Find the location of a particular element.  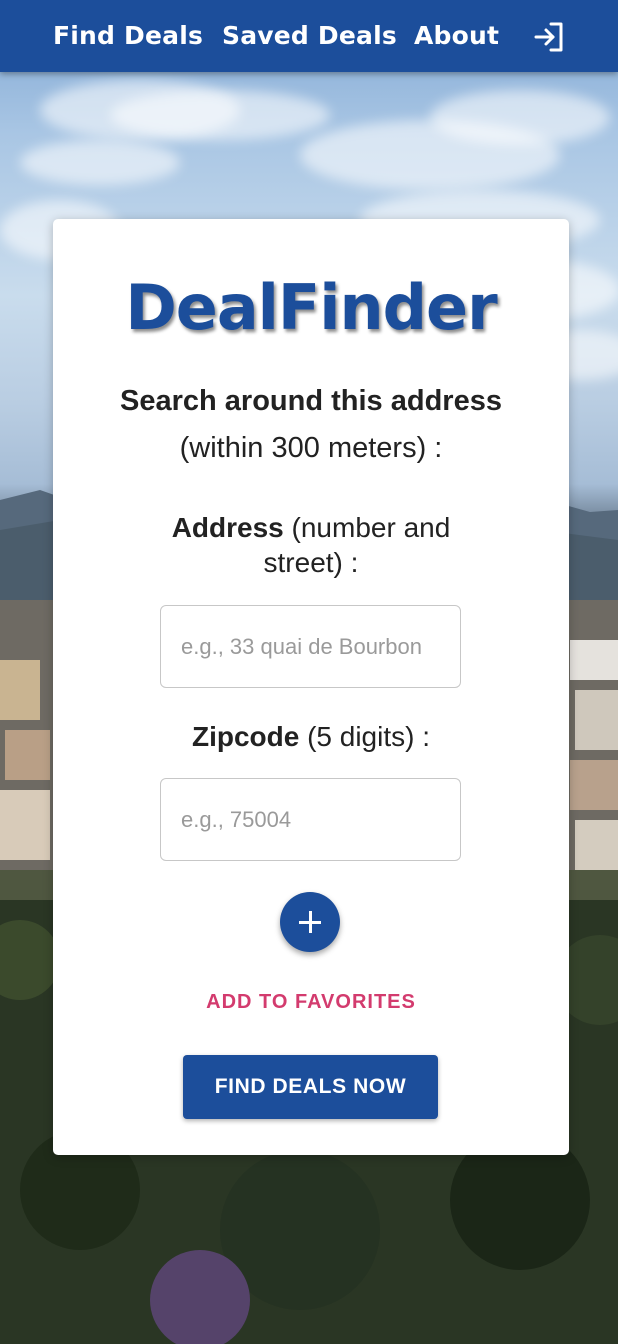

login-icon is located at coordinates (549, 37).